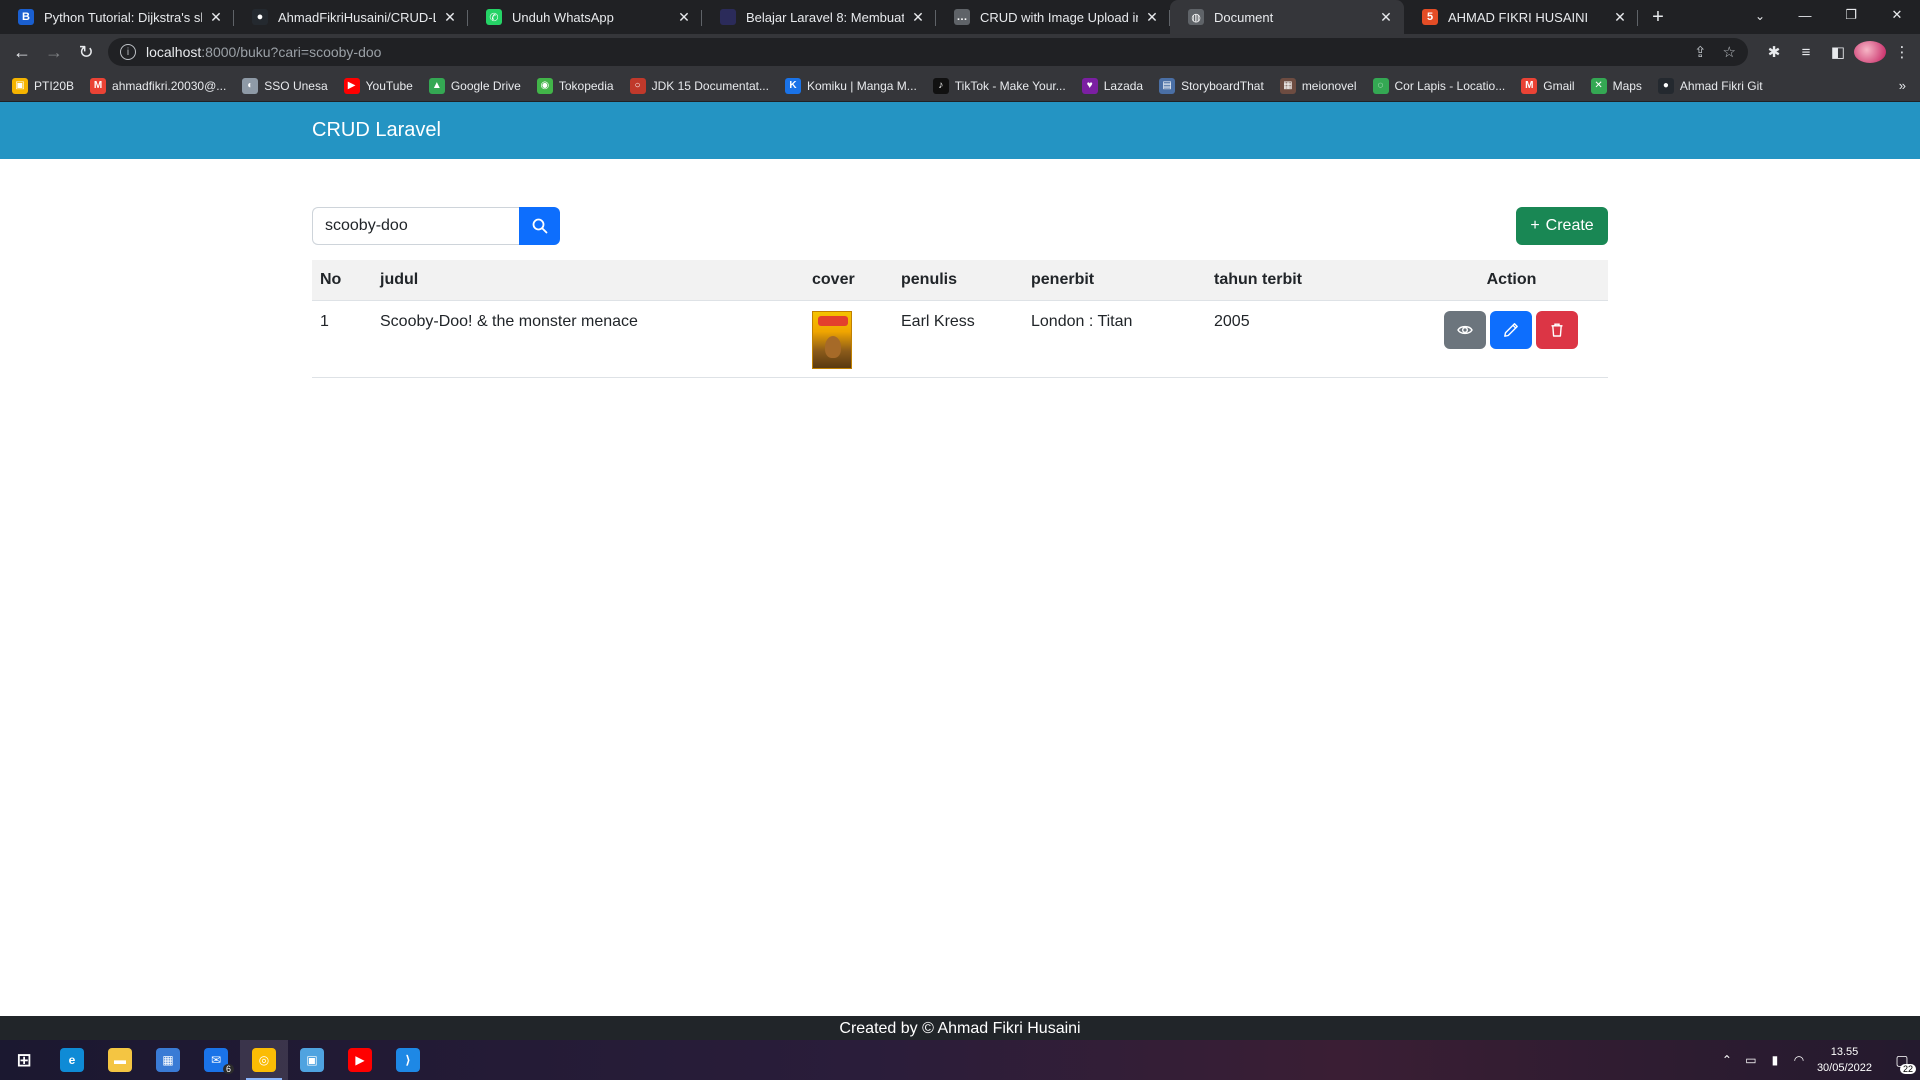  I want to click on wifi-icon: ◠, so click(1799, 1060).